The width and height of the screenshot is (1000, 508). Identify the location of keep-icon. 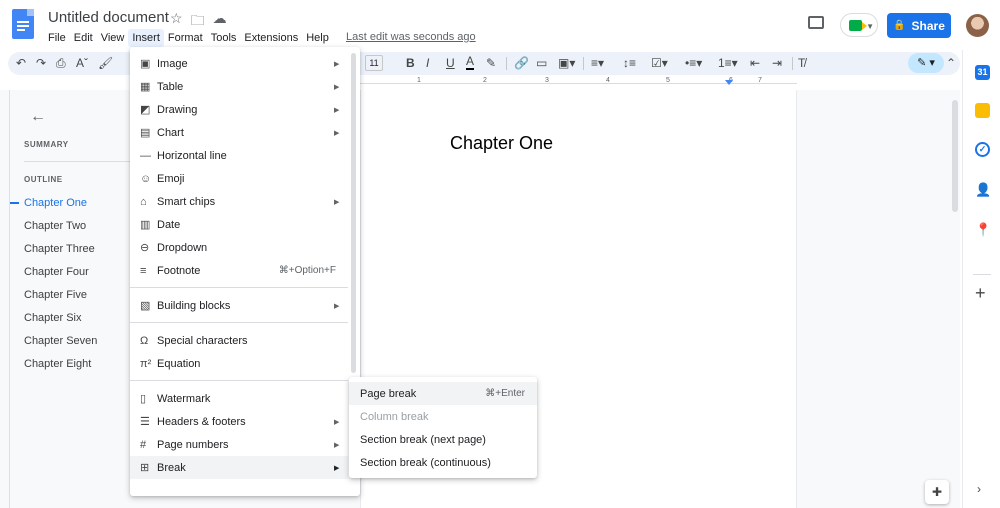
(982, 110).